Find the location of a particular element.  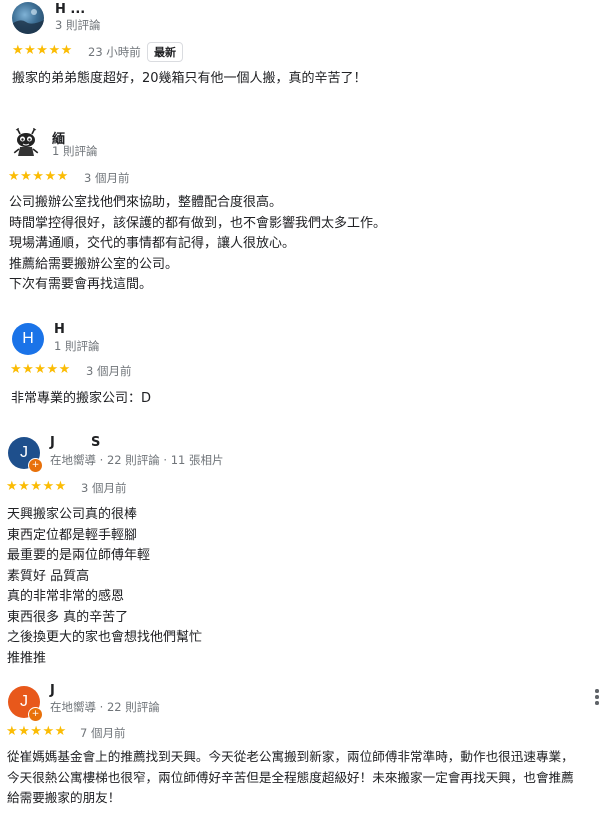

review-line: 東西定位都是輕手輕腳 is located at coordinates (72, 535).